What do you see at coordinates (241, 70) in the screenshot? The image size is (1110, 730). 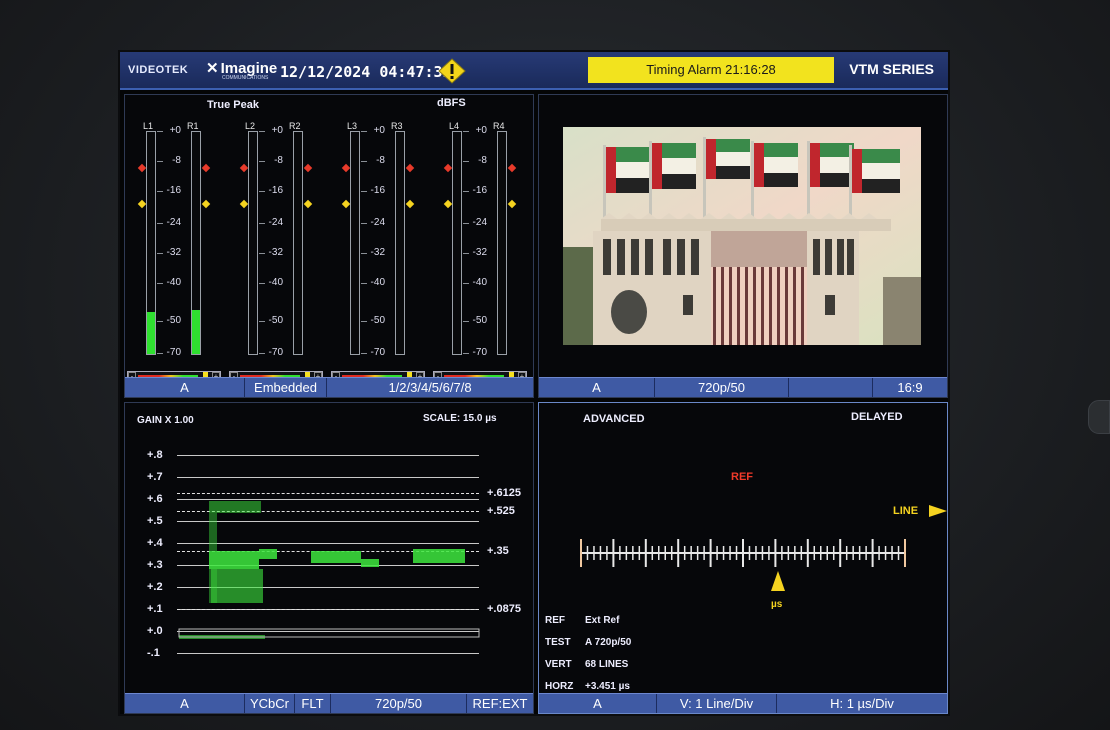 I see `imagine-logo: ✕ Imagine COMMUNICATIONS` at bounding box center [241, 70].